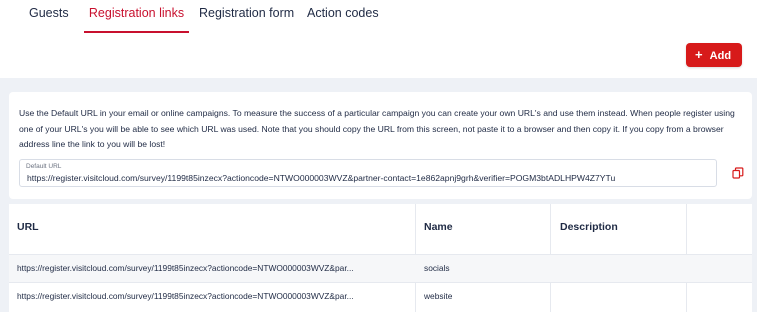  What do you see at coordinates (28, 227) in the screenshot?
I see `column-header-url: URL` at bounding box center [28, 227].